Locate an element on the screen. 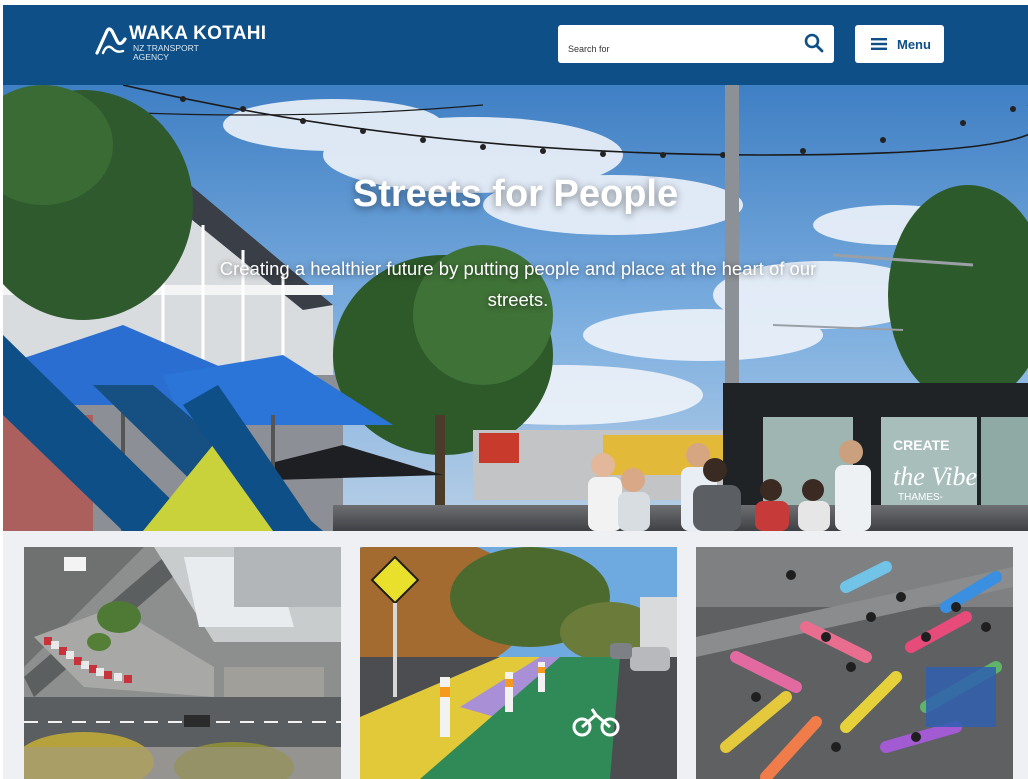 Image resolution: width=1028 pixels, height=779 pixels. card-painted-cycleway is located at coordinates (518, 663).